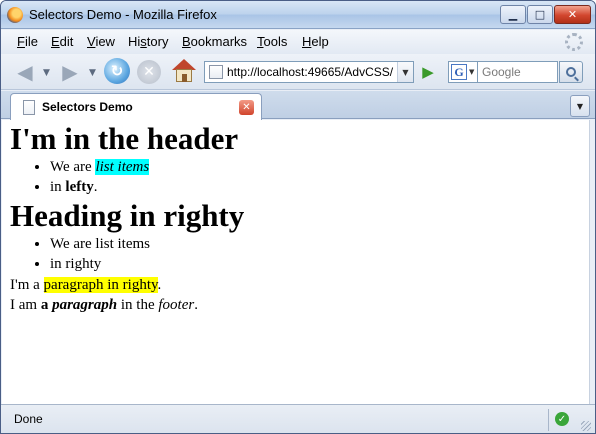 The width and height of the screenshot is (596, 434). Describe the element at coordinates (405, 72) in the screenshot. I see `url-dropdown-icon: ▼` at that location.